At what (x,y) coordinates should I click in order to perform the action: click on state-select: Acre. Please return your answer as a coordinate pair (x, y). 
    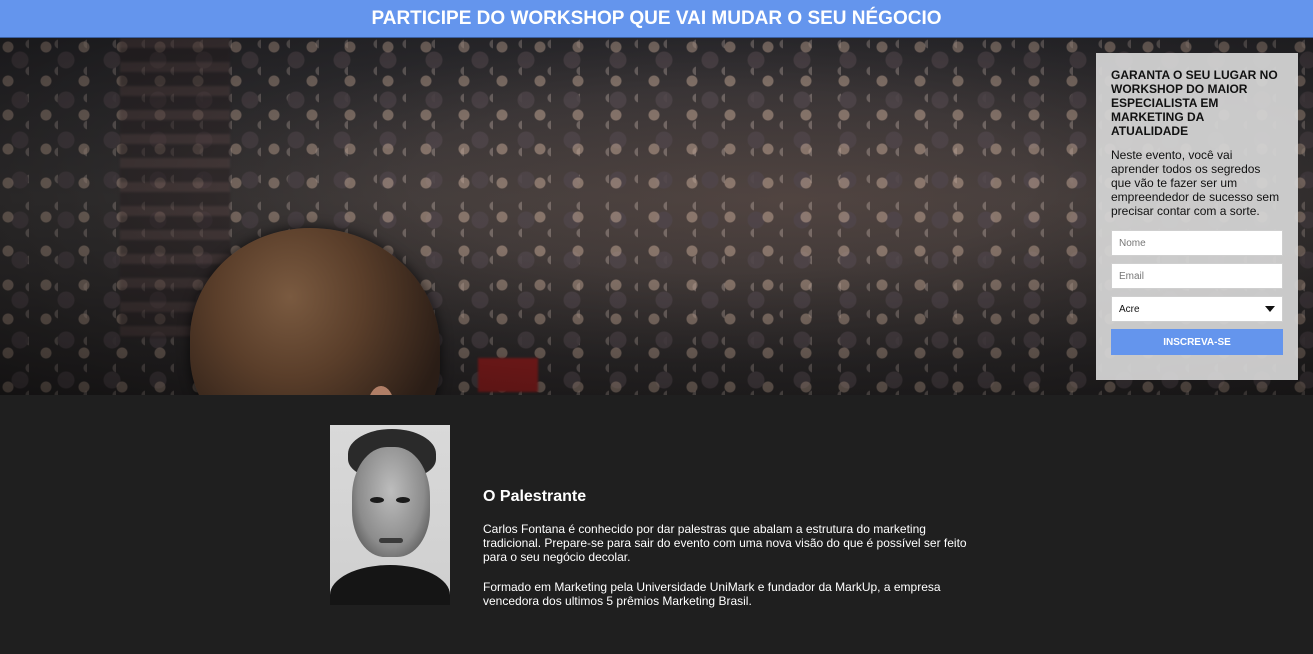
    Looking at the image, I should click on (1197, 309).